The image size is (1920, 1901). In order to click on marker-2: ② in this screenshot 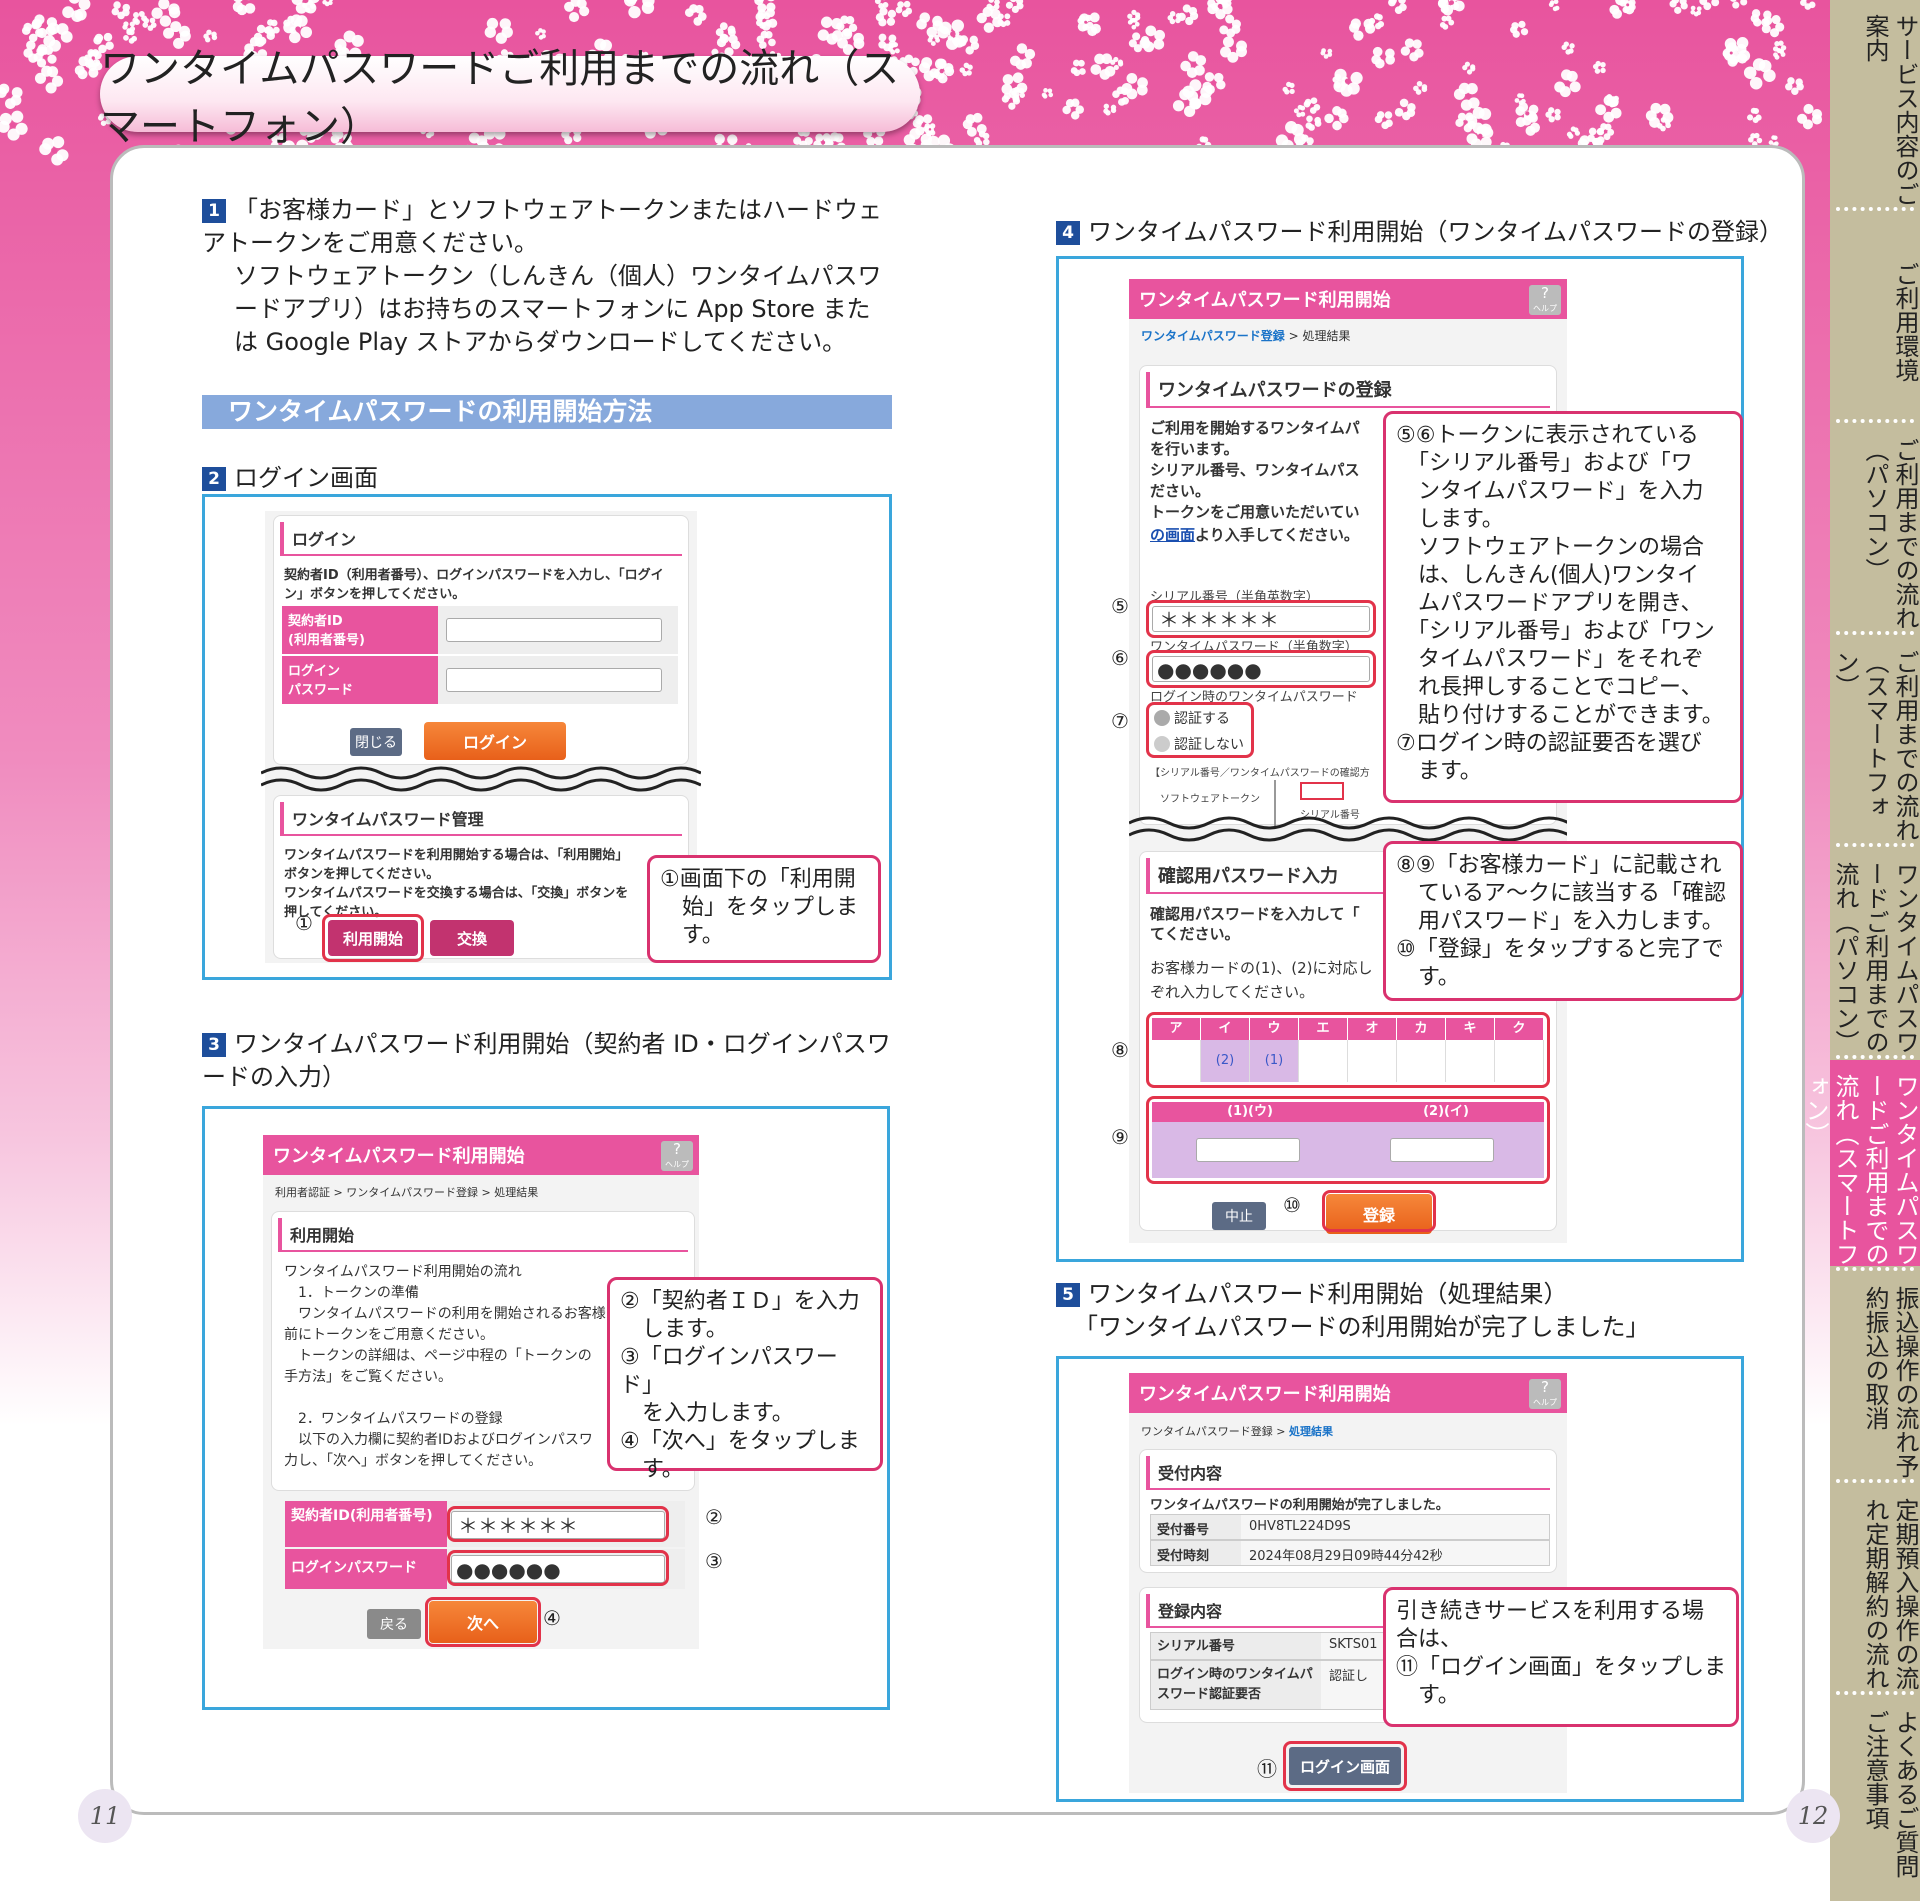, I will do `click(714, 1517)`.